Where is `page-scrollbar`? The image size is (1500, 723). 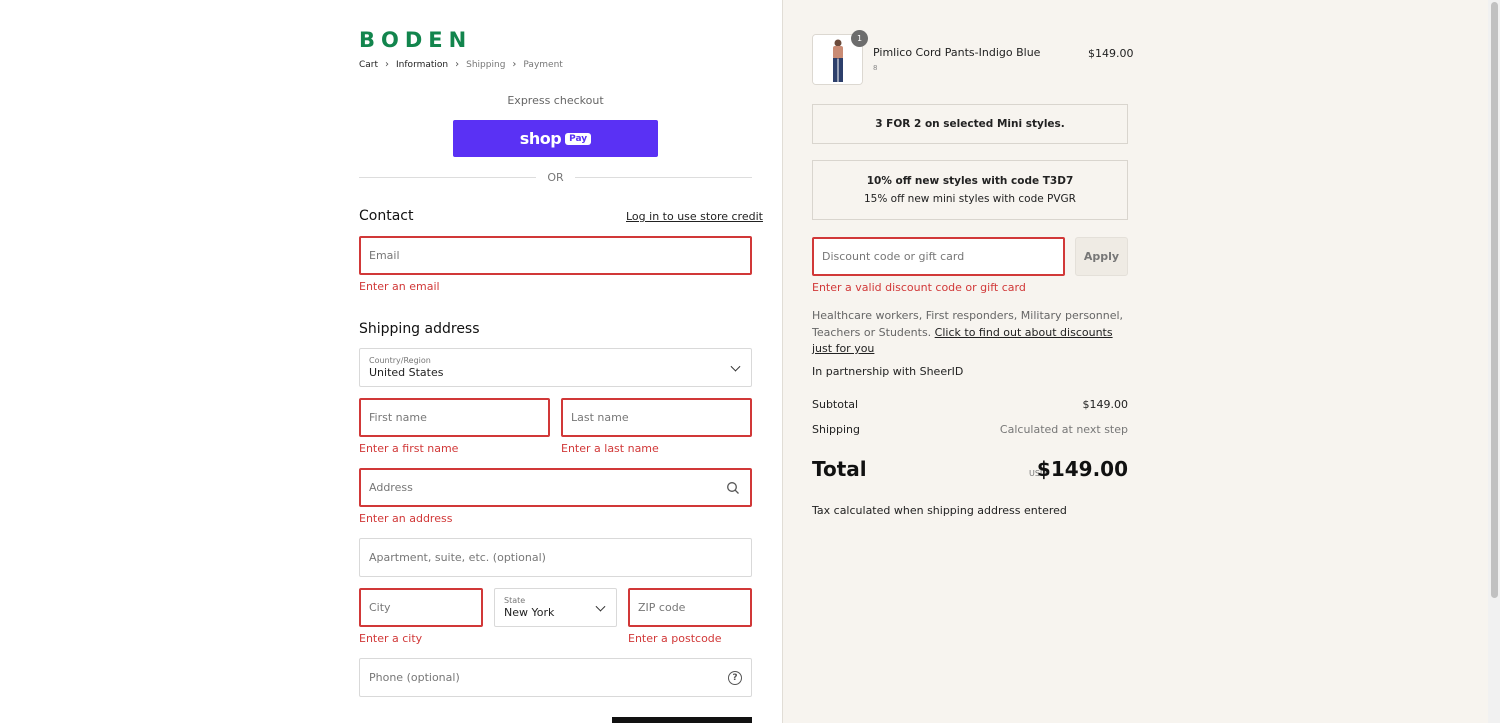
page-scrollbar is located at coordinates (1494, 361).